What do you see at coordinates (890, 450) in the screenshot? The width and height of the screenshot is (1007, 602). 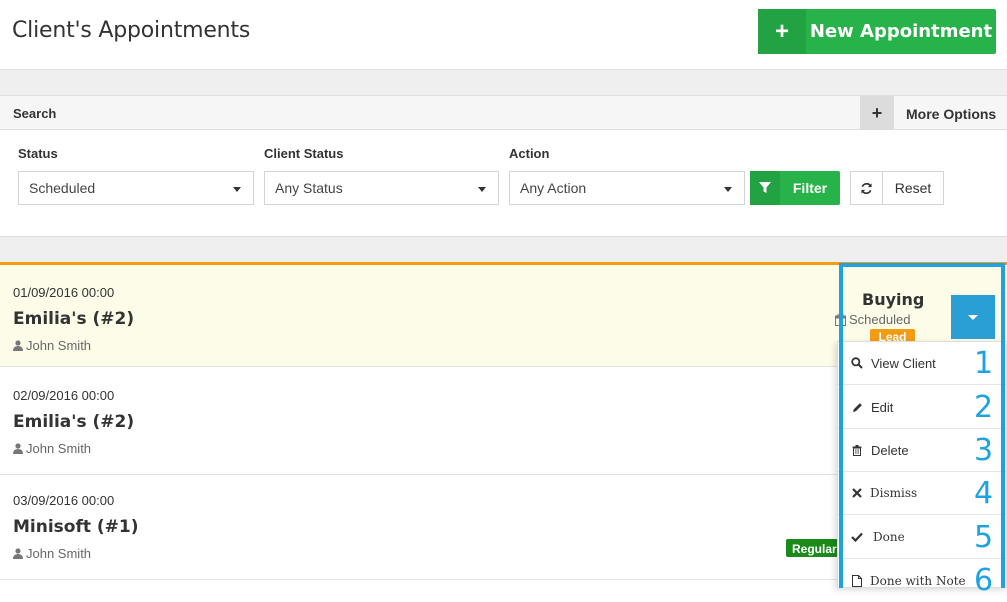 I see `menu-item-label: Delete` at bounding box center [890, 450].